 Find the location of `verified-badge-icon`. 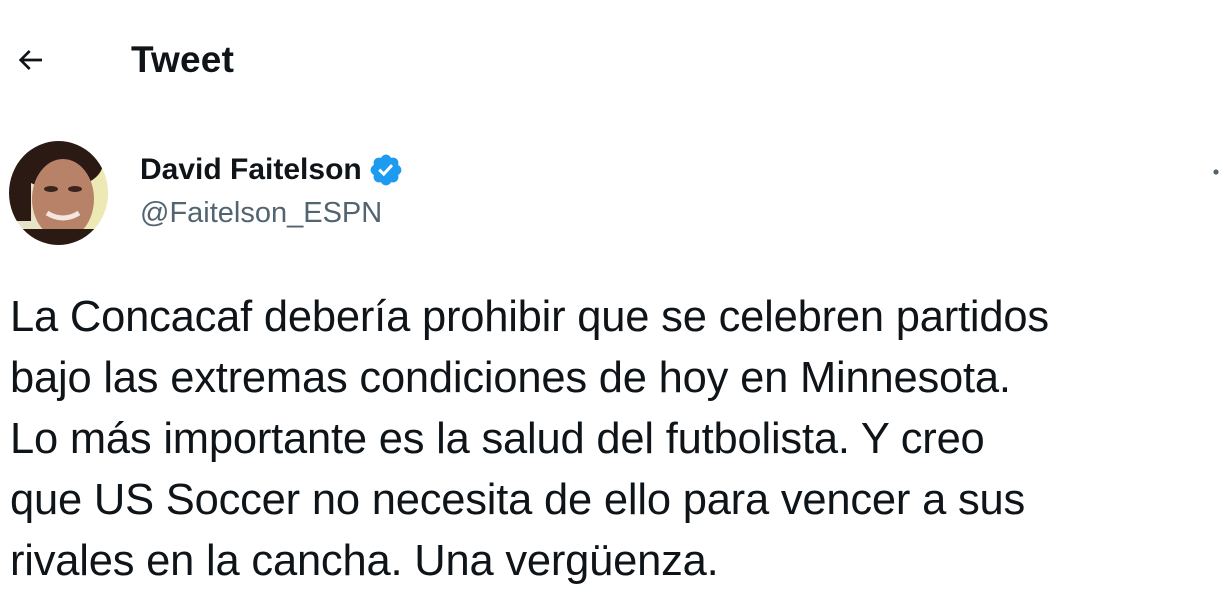

verified-badge-icon is located at coordinates (386, 170).